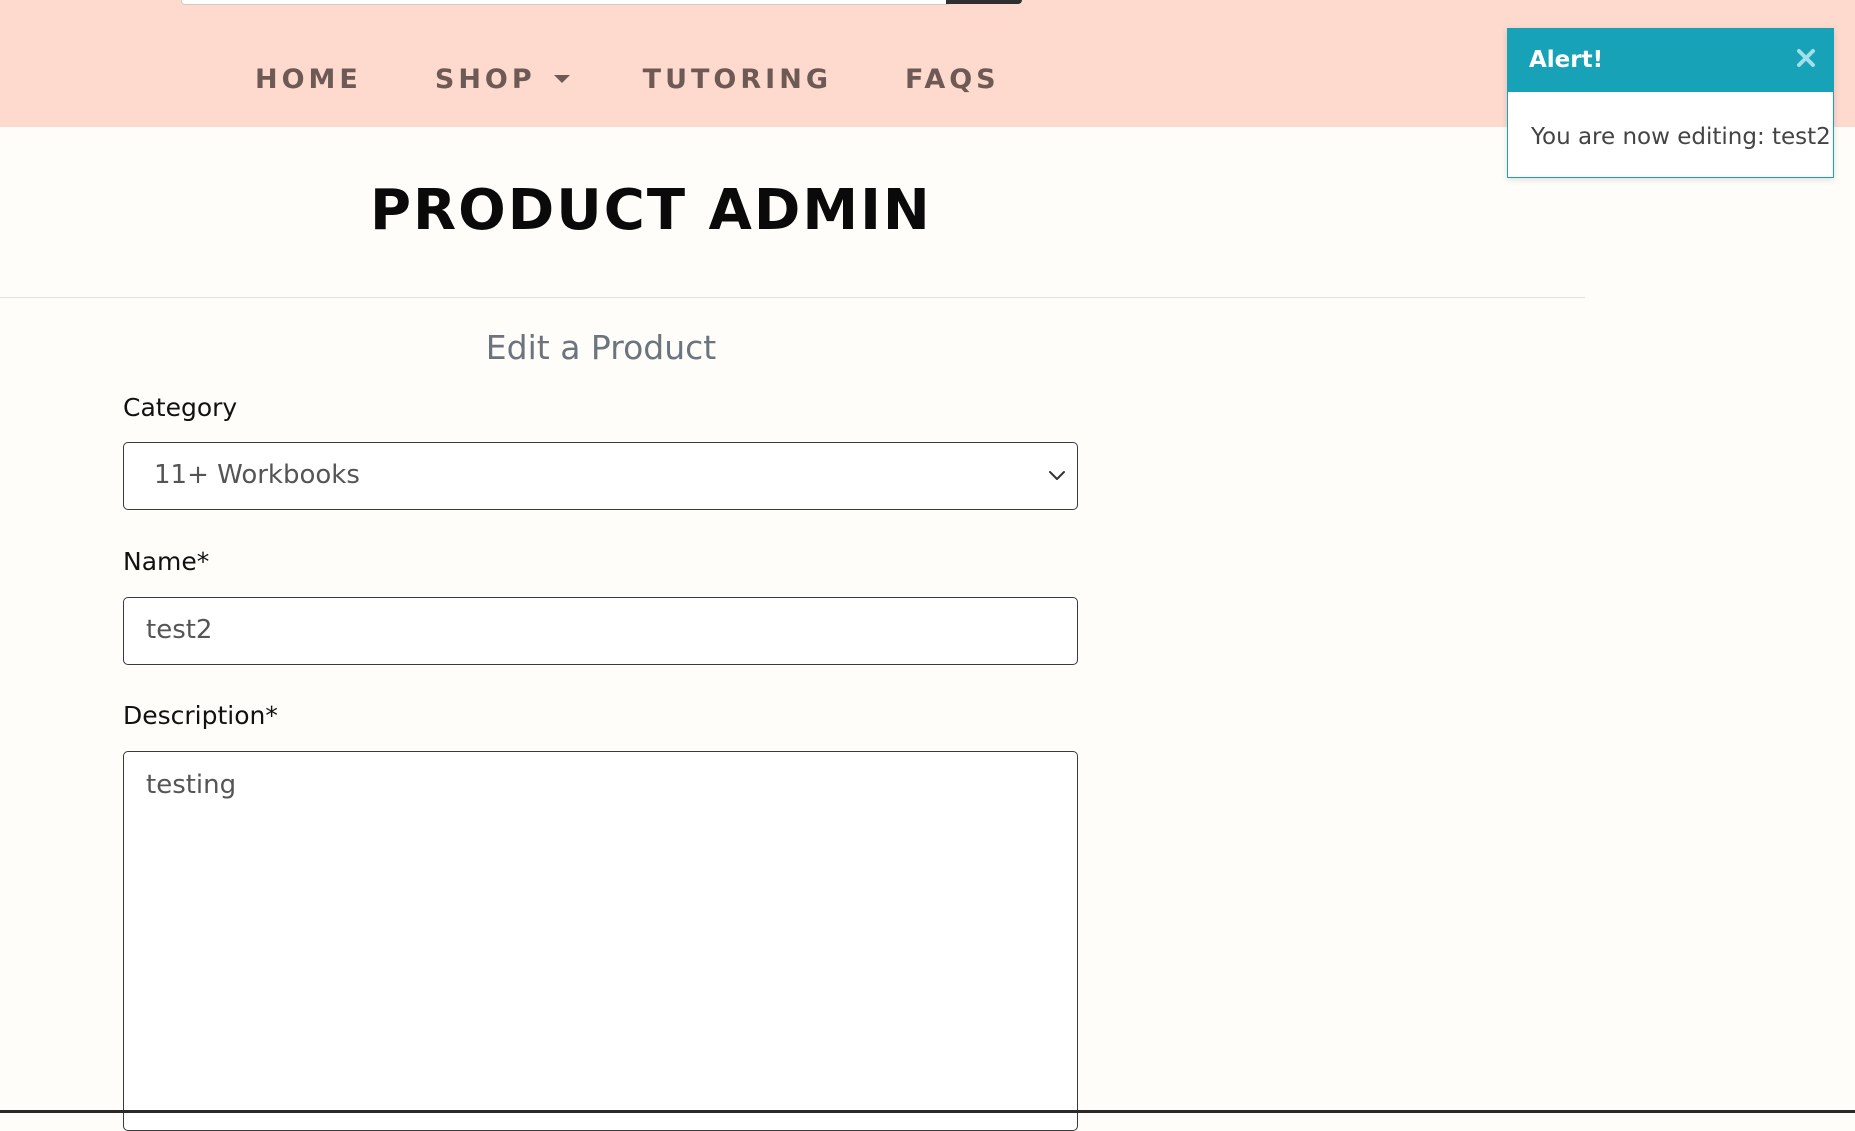  Describe the element at coordinates (984, 2) in the screenshot. I see `search-button` at that location.